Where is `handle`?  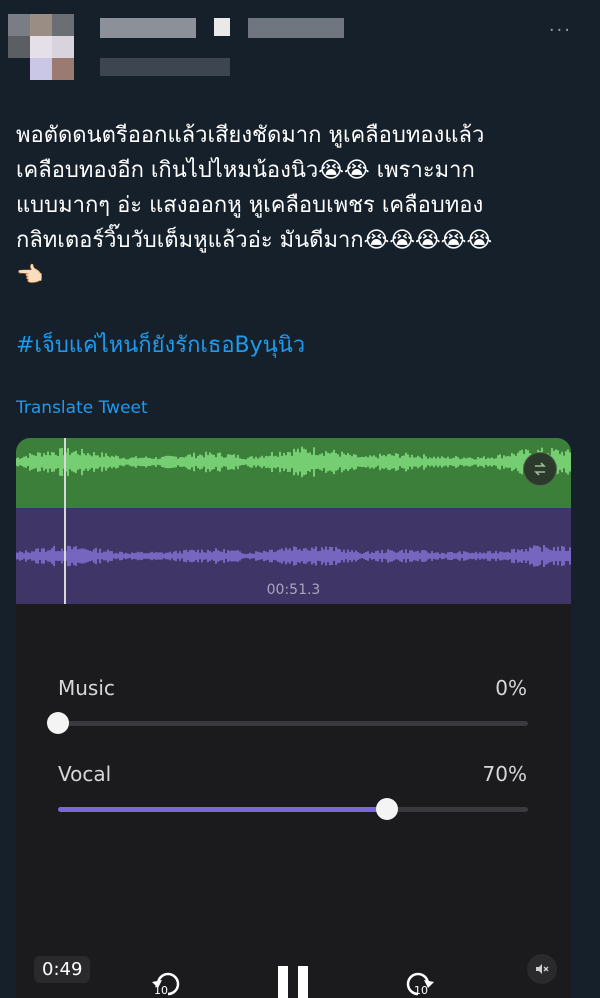 handle is located at coordinates (165, 67).